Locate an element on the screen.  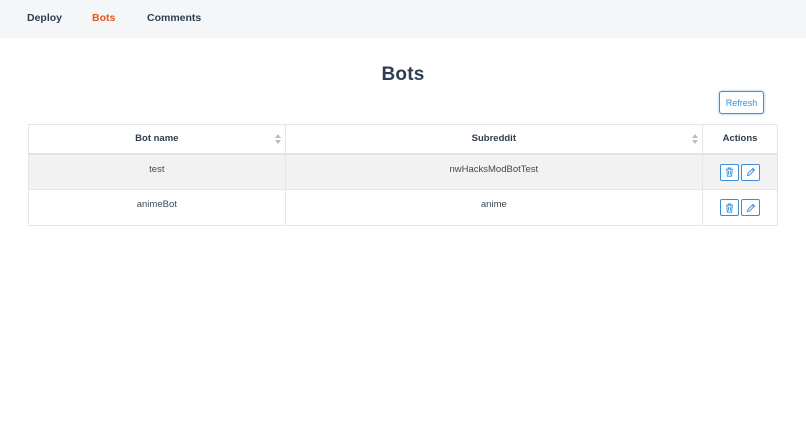
column-header-label: Subreddit is located at coordinates (493, 139).